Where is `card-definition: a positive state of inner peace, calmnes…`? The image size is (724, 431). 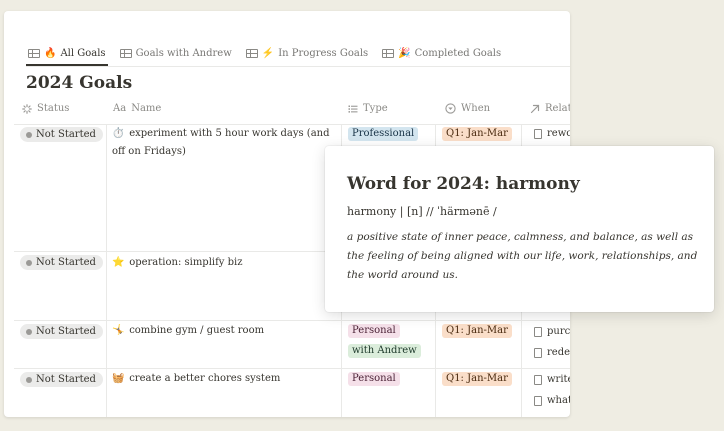
card-definition: a positive state of inner peace, calmnes… is located at coordinates (522, 256).